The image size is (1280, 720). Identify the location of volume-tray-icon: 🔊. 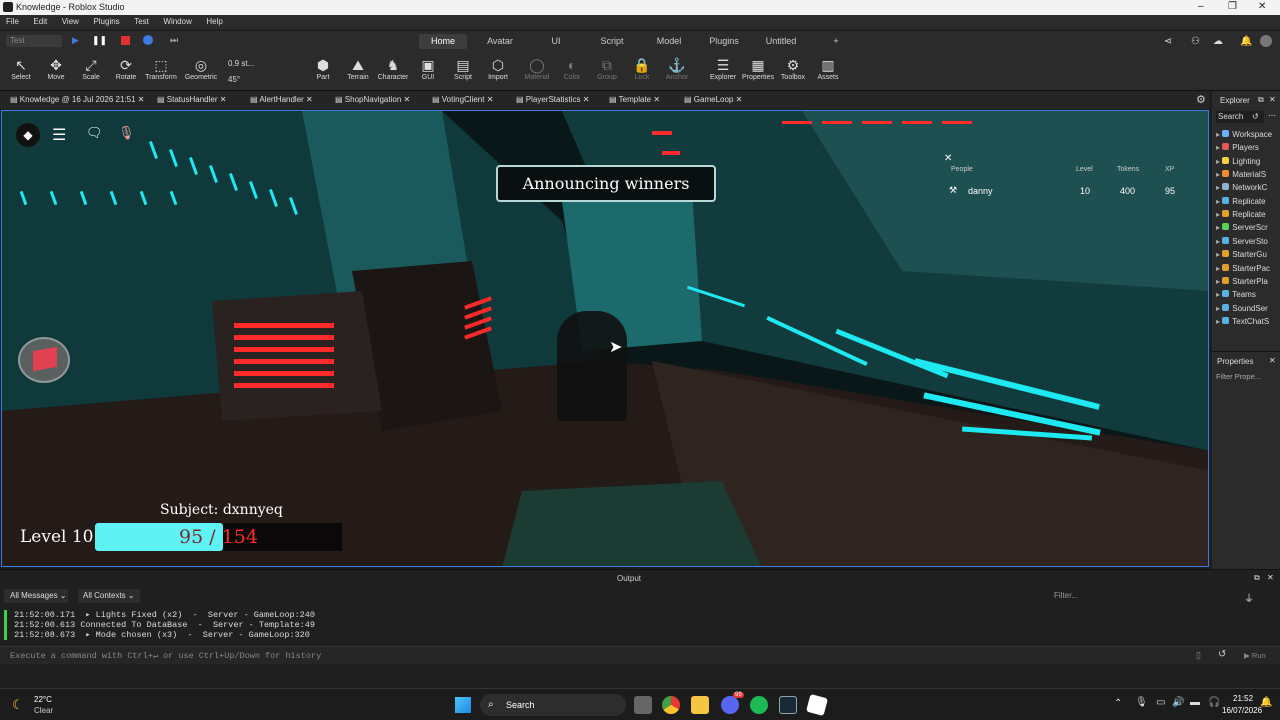
(1178, 702).